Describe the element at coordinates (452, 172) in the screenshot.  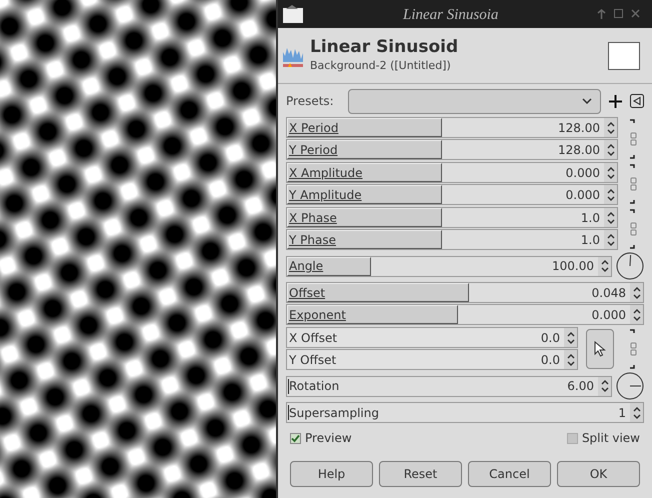
I see `slider-field: X Amplitude 0.000` at that location.